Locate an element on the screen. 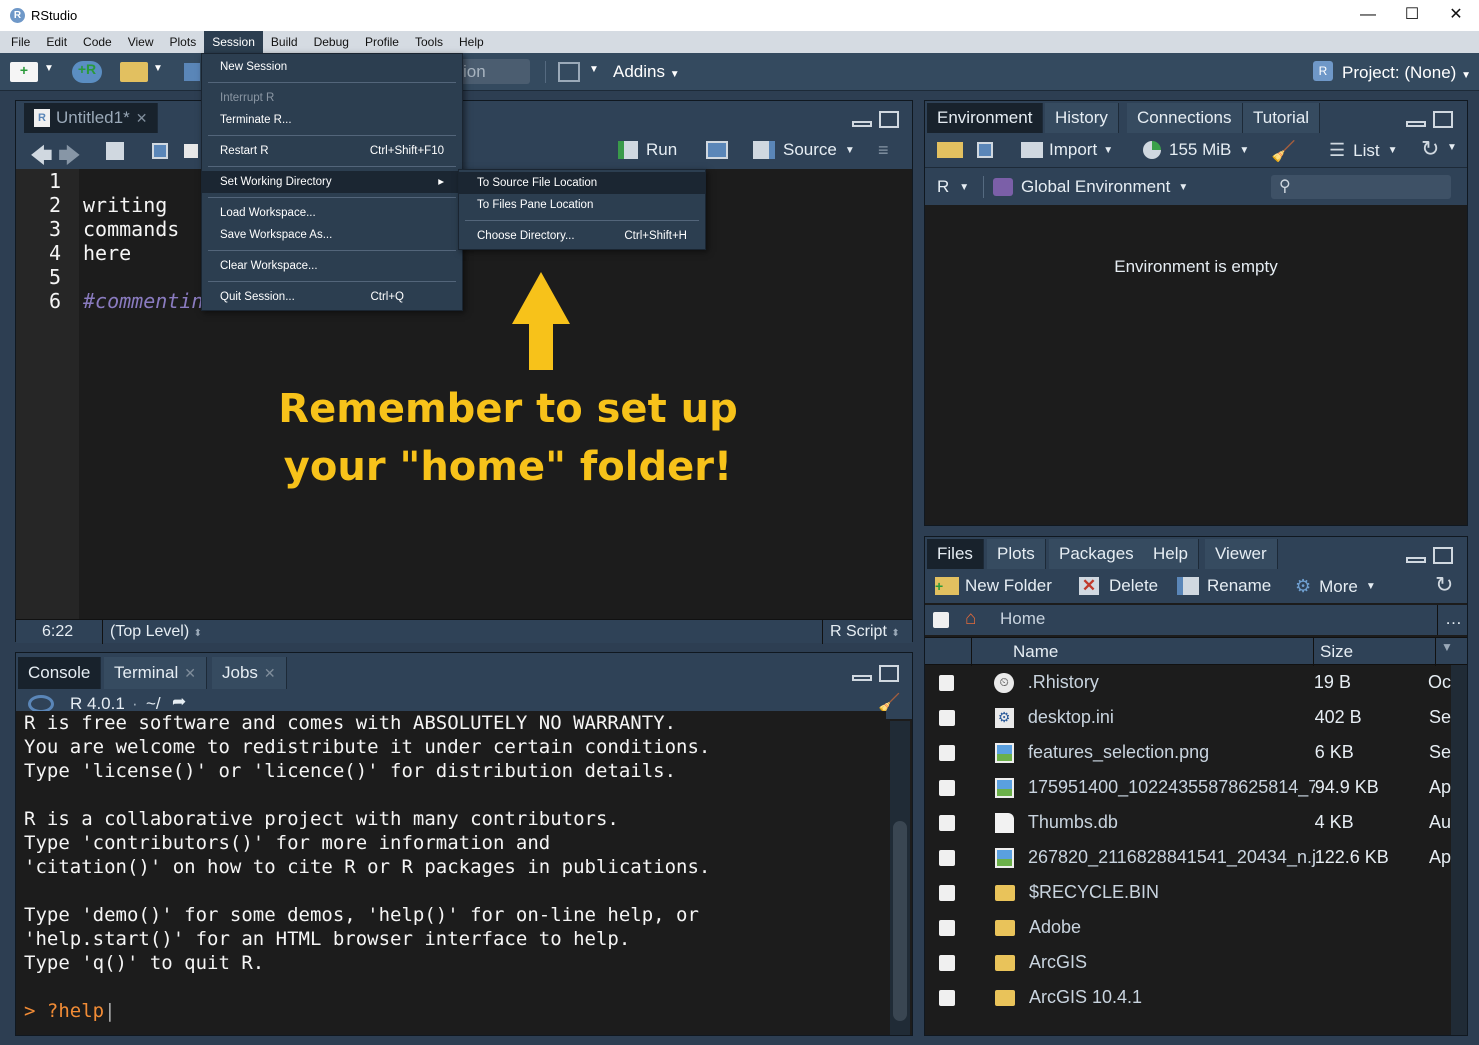 This screenshot has width=1479, height=1045. console-input: ?help is located at coordinates (75, 1011).